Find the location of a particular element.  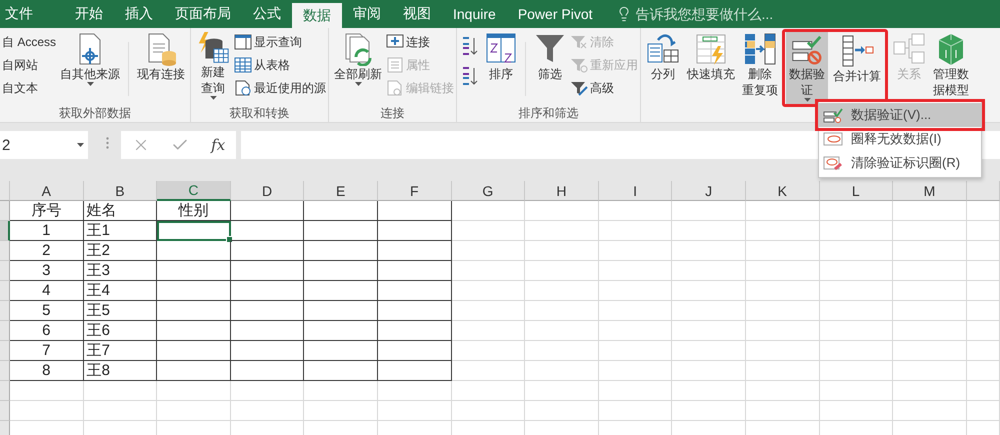

table-cell: 王1 is located at coordinates (121, 231).